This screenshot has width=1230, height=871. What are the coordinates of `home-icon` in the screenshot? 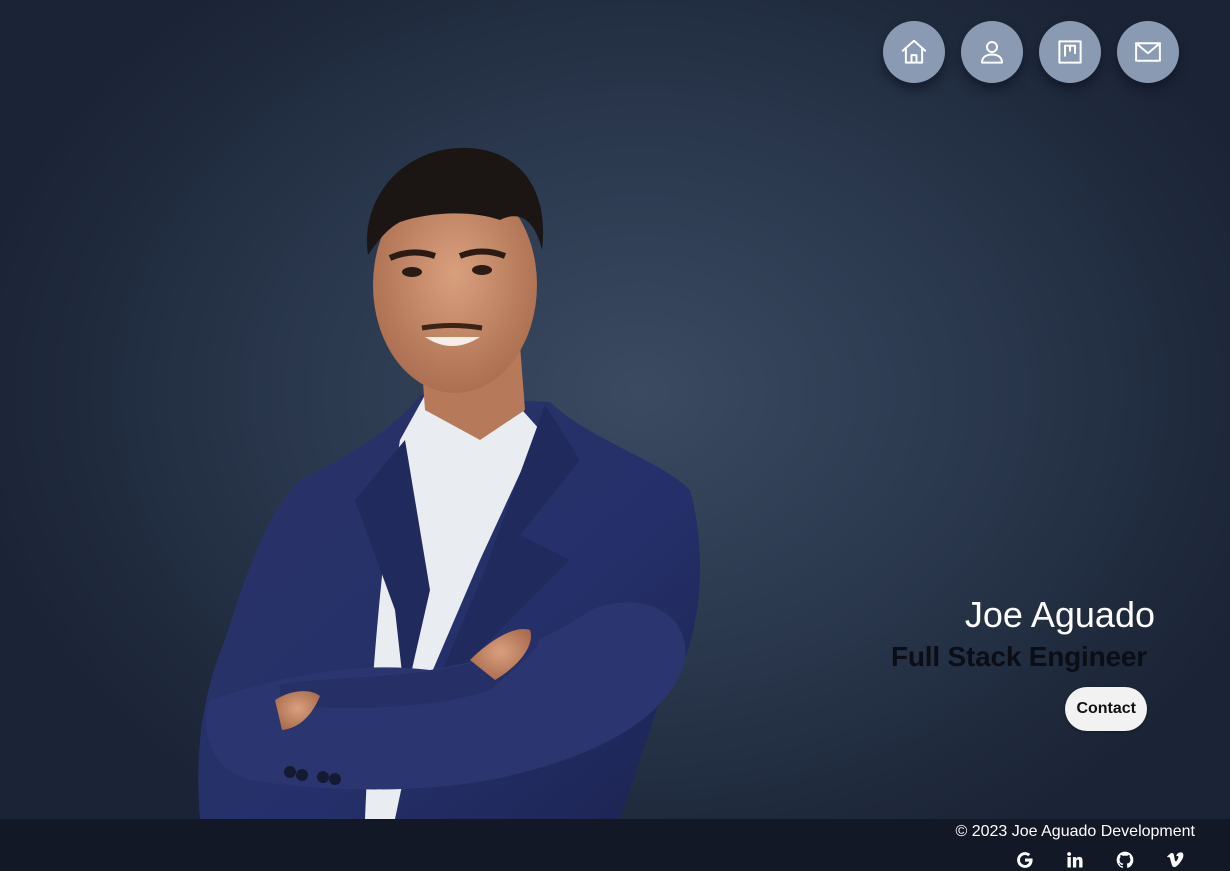 It's located at (914, 51).